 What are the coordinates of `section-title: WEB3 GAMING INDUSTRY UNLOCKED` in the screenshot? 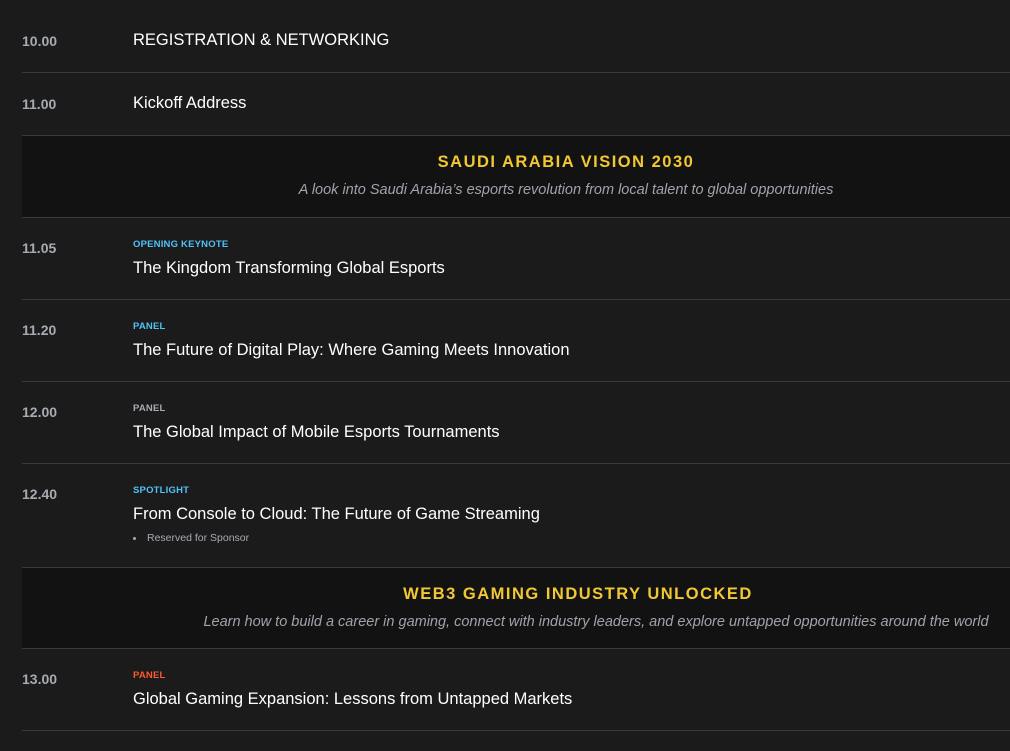 It's located at (578, 594).